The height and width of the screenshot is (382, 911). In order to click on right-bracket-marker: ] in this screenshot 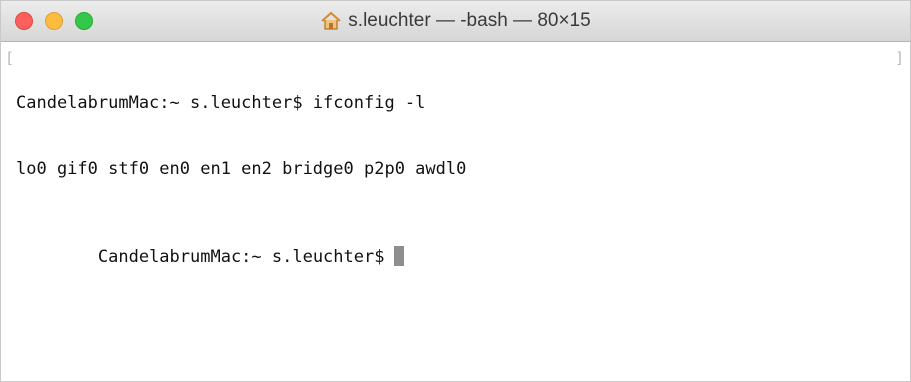, I will do `click(899, 58)`.